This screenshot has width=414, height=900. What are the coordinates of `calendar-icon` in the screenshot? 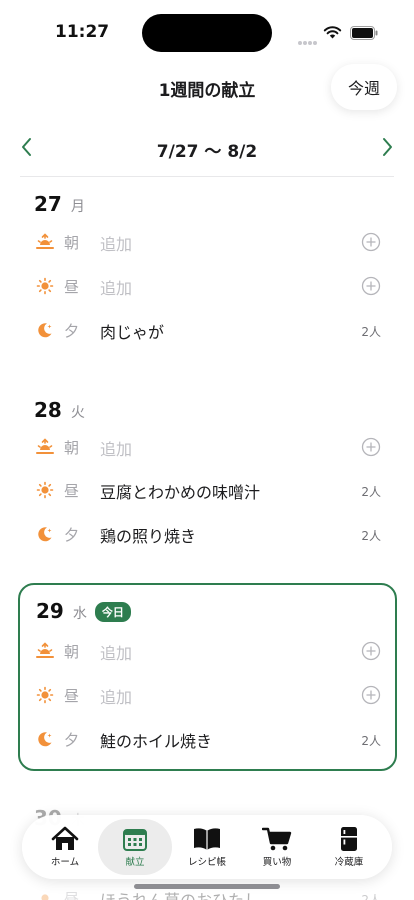 It's located at (135, 840).